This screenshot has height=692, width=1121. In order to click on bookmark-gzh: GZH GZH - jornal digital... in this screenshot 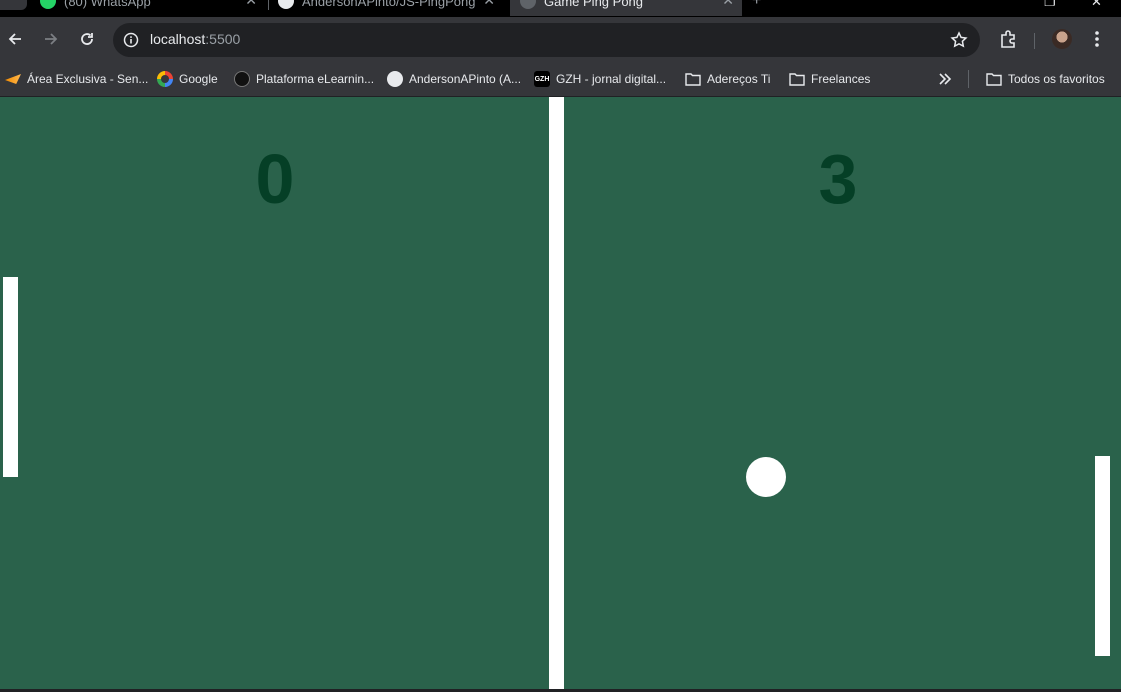, I will do `click(600, 79)`.